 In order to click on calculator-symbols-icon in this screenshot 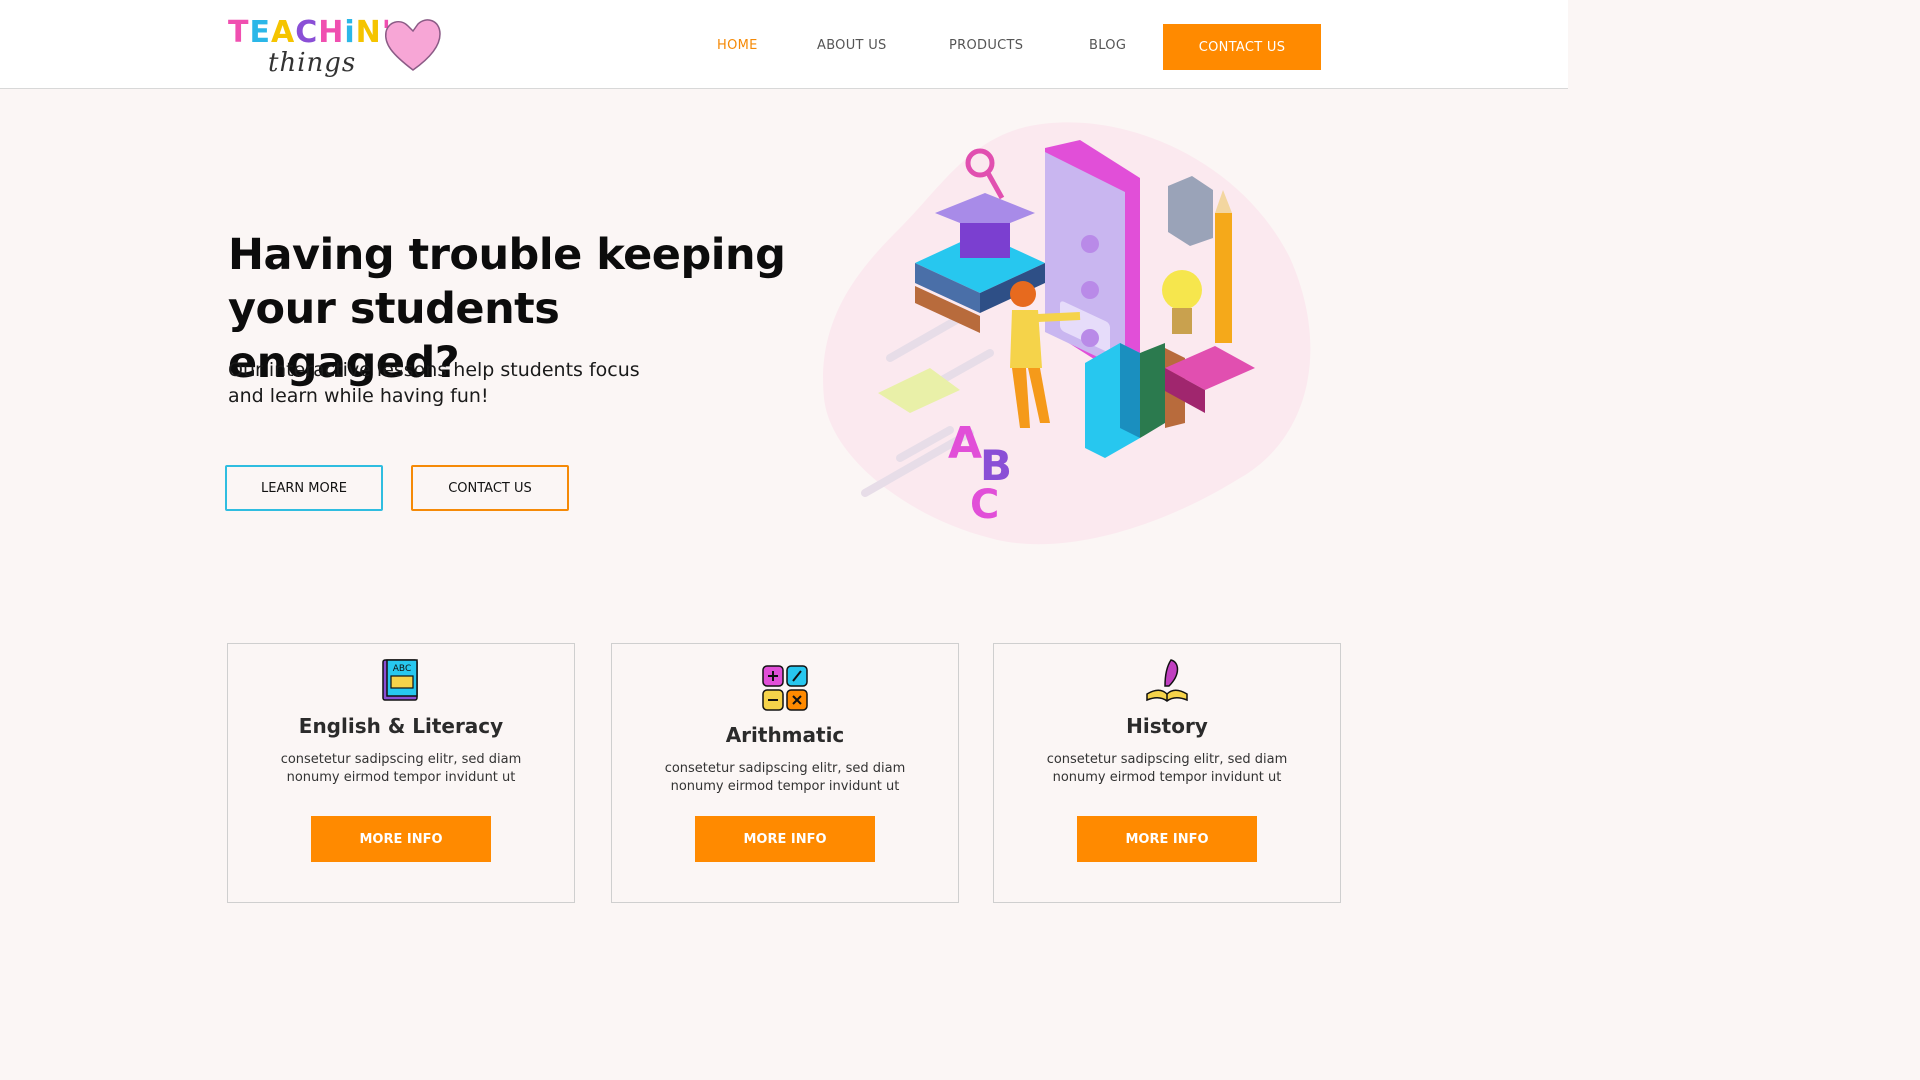, I will do `click(785, 688)`.